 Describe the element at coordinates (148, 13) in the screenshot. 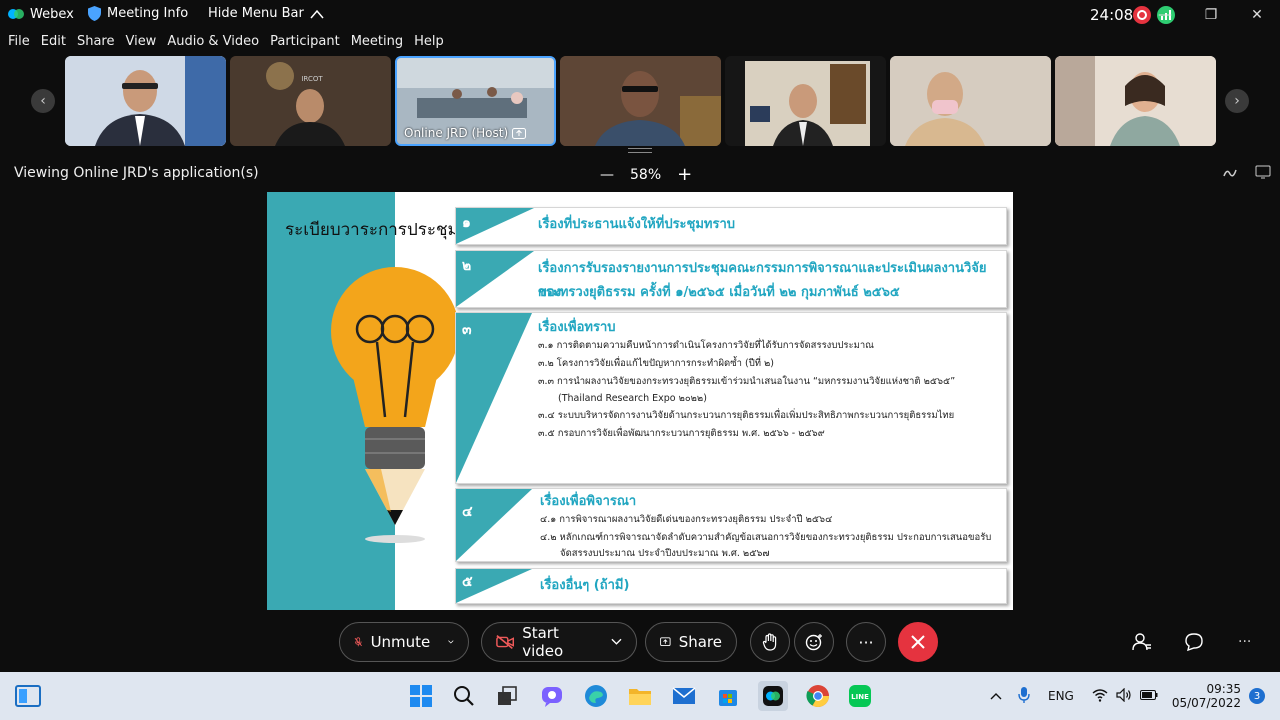

I see `meeting-info-label: Meeting Info` at that location.